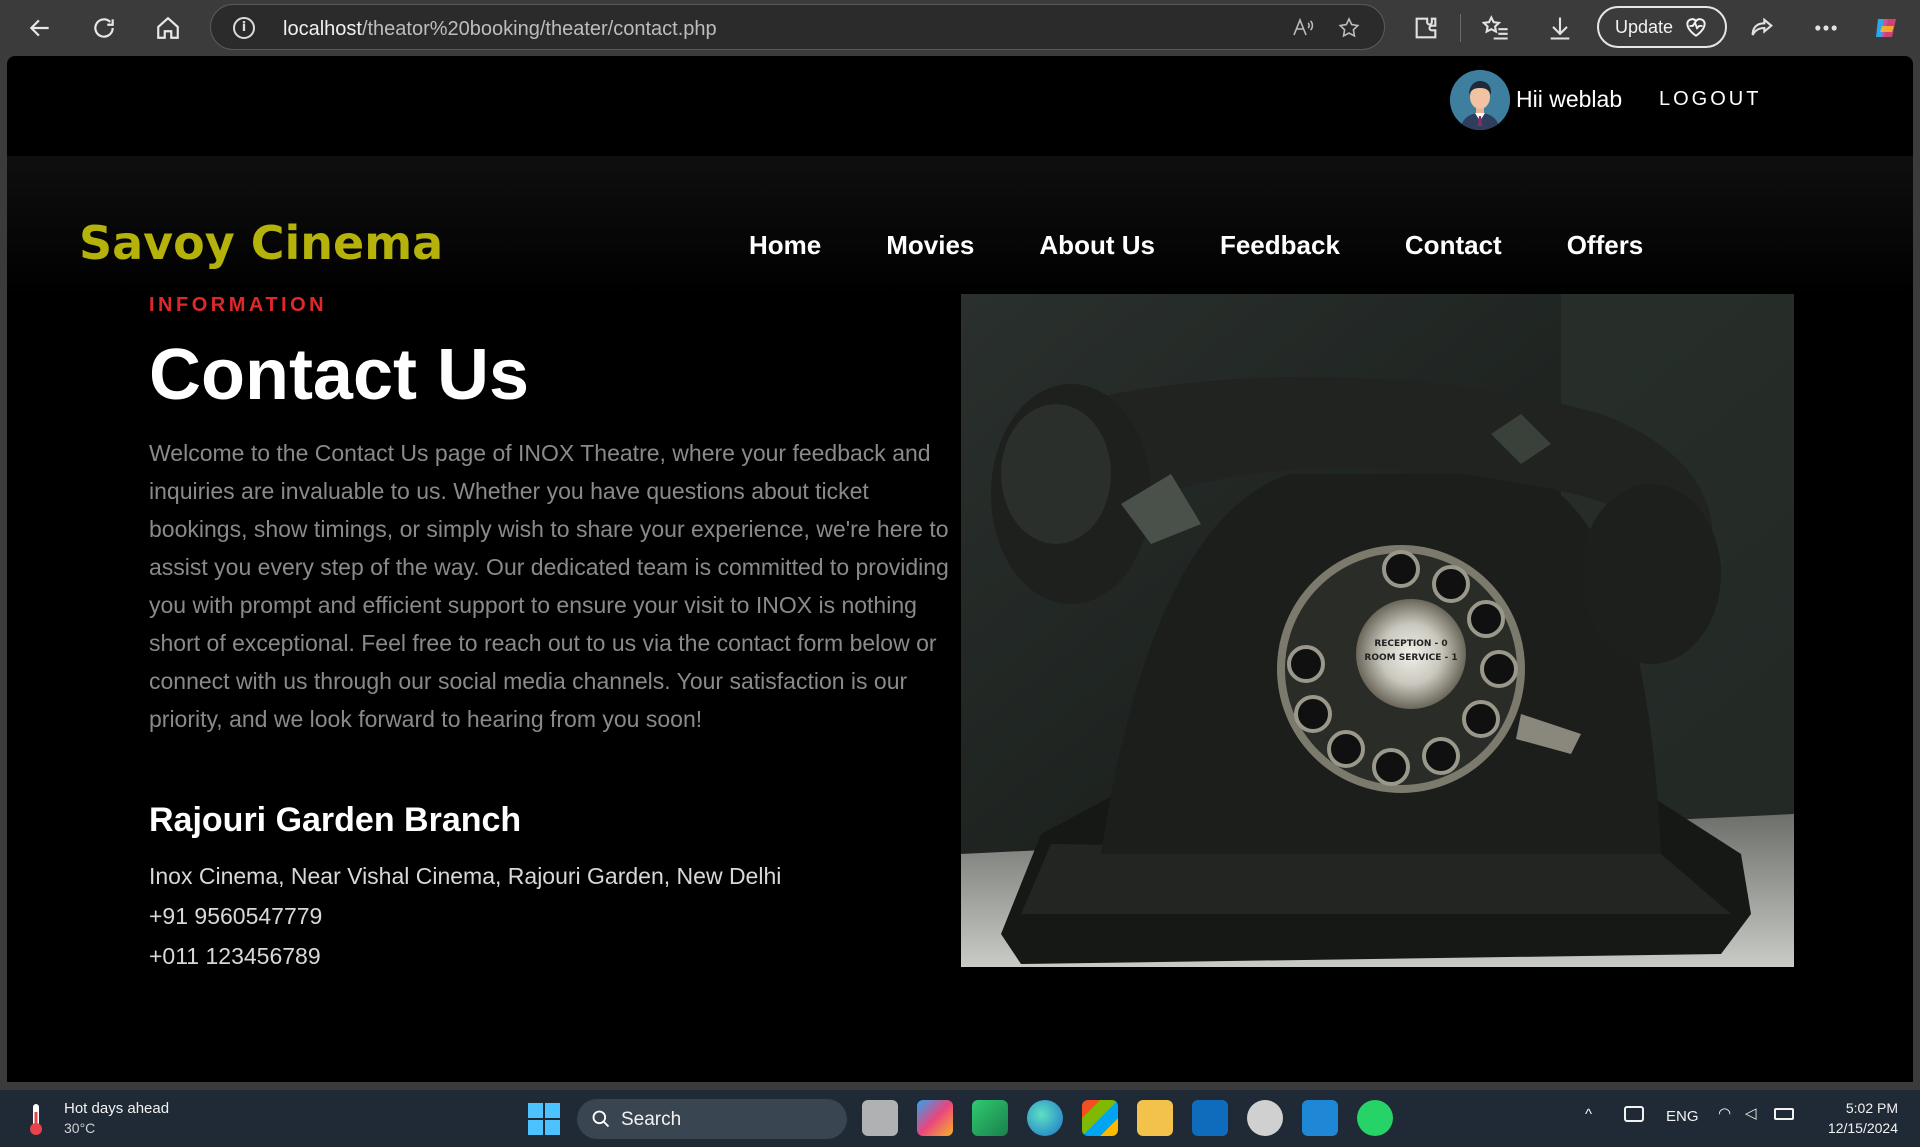 This screenshot has width=1920, height=1147. What do you see at coordinates (880, 1118) in the screenshot?
I see `task-view-icon` at bounding box center [880, 1118].